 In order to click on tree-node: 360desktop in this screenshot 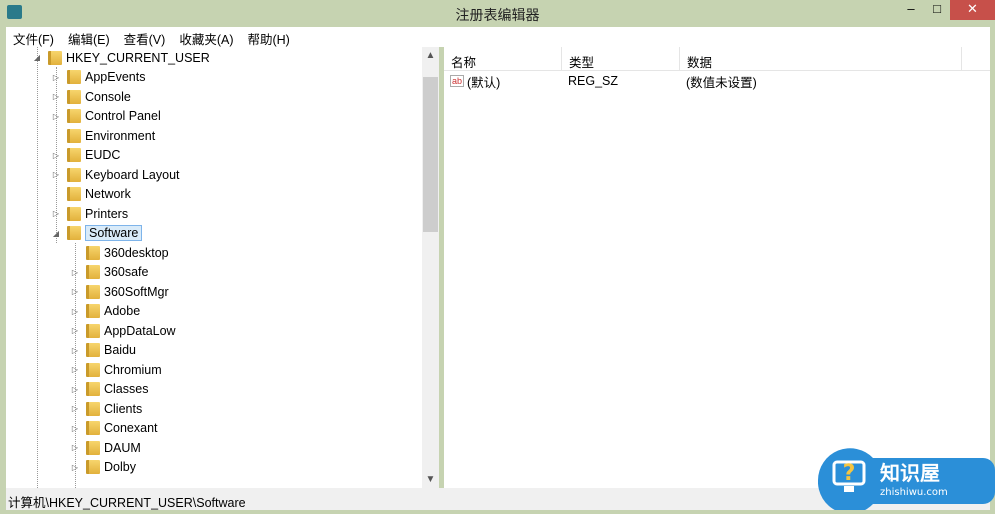, I will do `click(119, 252)`.